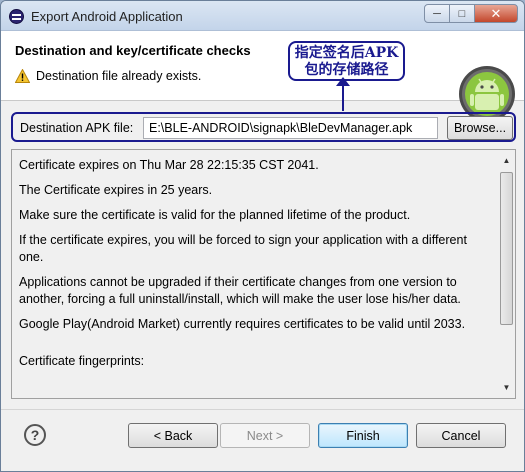 The height and width of the screenshot is (472, 525). What do you see at coordinates (290, 128) in the screenshot?
I see `destination-path-input` at bounding box center [290, 128].